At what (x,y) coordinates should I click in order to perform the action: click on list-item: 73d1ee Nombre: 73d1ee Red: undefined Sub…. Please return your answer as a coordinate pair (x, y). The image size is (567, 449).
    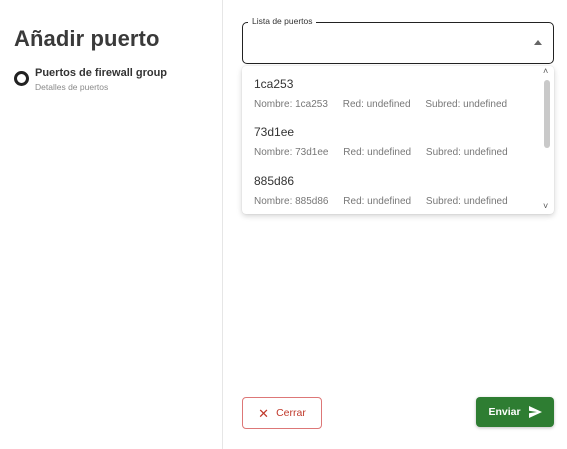
    Looking at the image, I should click on (390, 138).